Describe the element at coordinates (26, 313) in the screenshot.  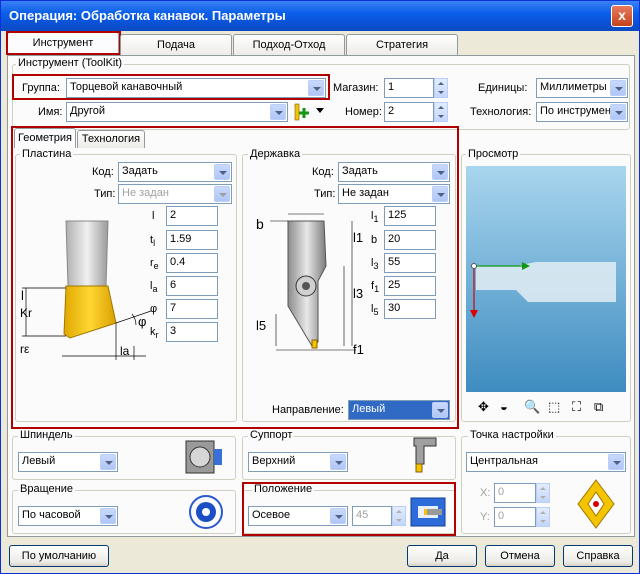
I see `diagram-label-kr: Kr` at that location.